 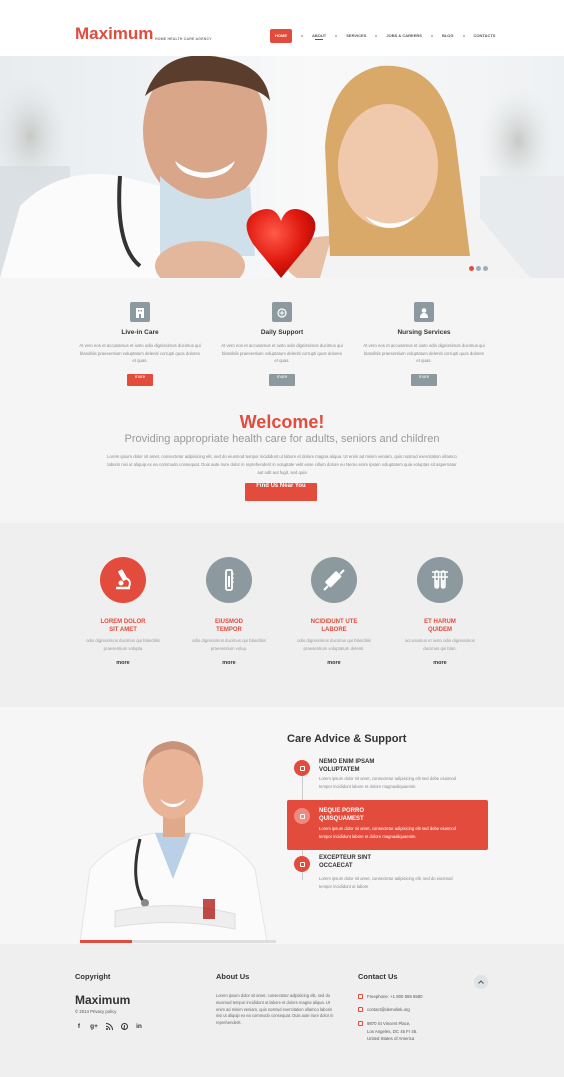 I want to click on chevron-up-icon, so click(x=481, y=982).